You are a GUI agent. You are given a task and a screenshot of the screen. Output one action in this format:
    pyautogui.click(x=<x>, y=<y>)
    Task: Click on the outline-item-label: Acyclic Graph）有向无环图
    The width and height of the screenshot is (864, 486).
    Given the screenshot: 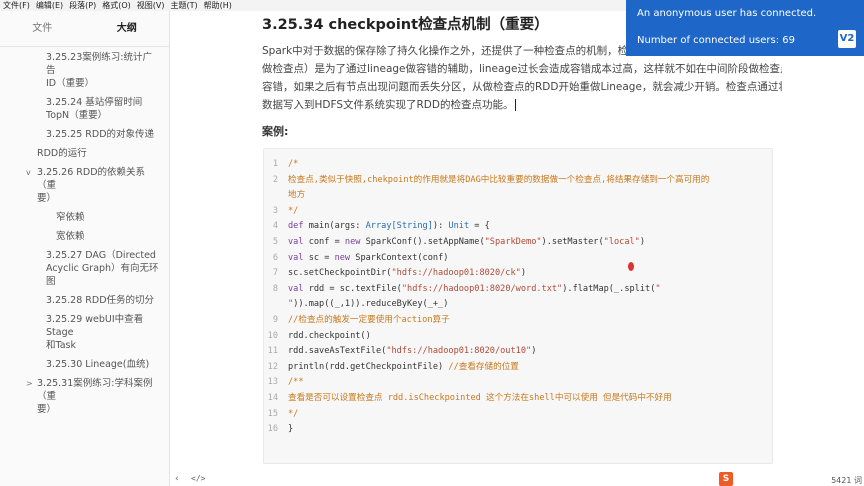 What is the action you would take?
    pyautogui.click(x=102, y=275)
    